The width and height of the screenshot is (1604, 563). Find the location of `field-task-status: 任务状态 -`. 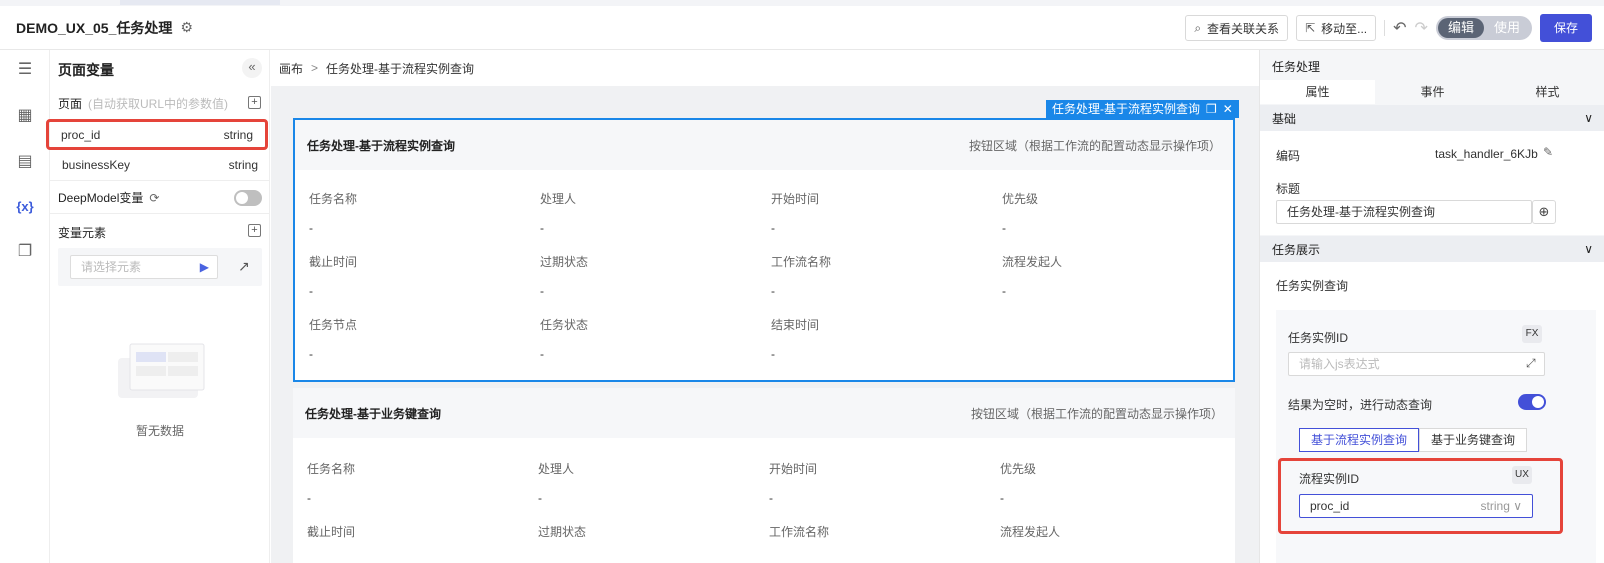

field-task-status: 任务状态 - is located at coordinates (564, 338).